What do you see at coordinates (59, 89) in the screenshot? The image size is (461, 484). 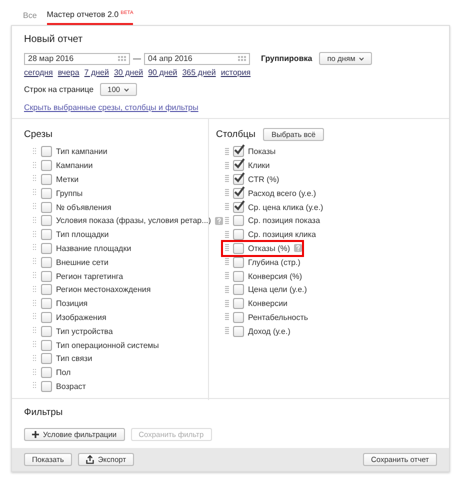 I see `rows-per-page-label: Строк на странице` at bounding box center [59, 89].